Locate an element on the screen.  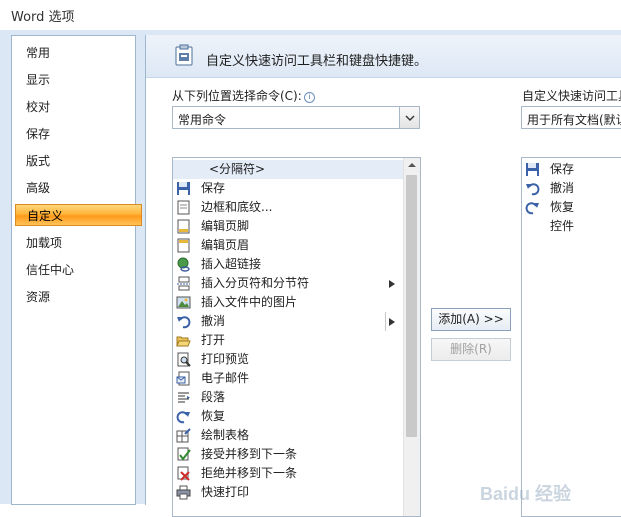
choose-commands-dropdown: 常用命令 is located at coordinates (296, 117).